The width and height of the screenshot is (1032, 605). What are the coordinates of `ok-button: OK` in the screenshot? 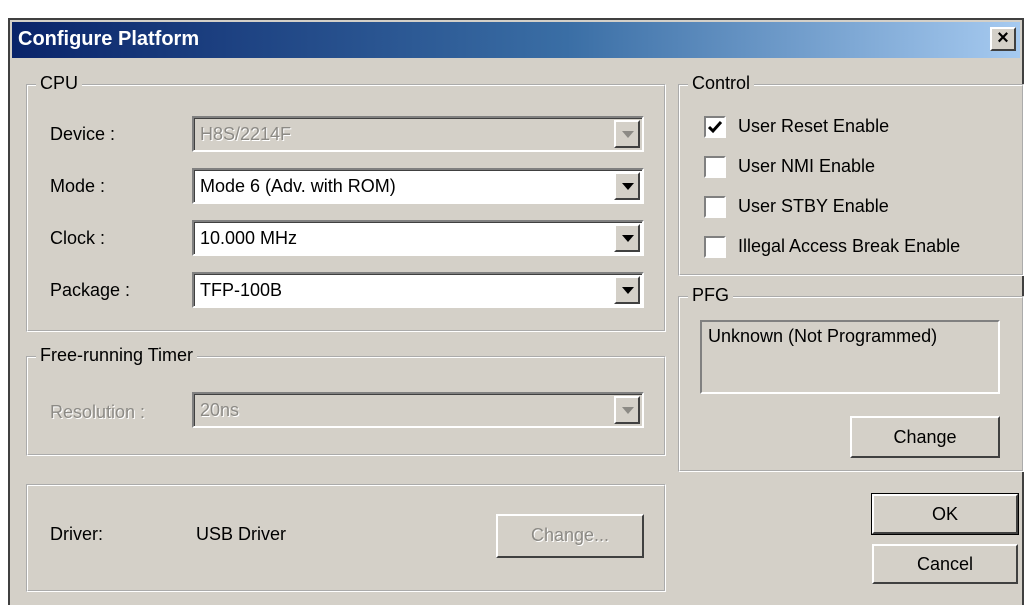 It's located at (945, 514).